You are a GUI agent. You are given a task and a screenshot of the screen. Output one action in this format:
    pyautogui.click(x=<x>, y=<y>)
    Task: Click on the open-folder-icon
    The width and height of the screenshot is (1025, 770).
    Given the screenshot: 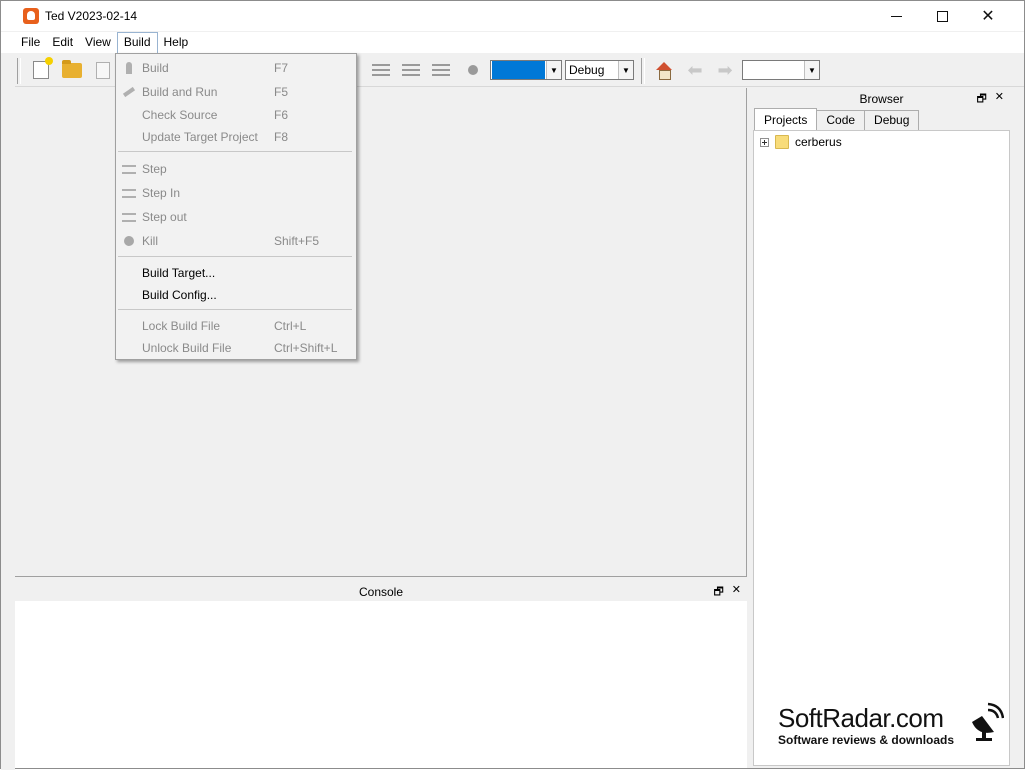 What is the action you would take?
    pyautogui.click(x=72, y=68)
    